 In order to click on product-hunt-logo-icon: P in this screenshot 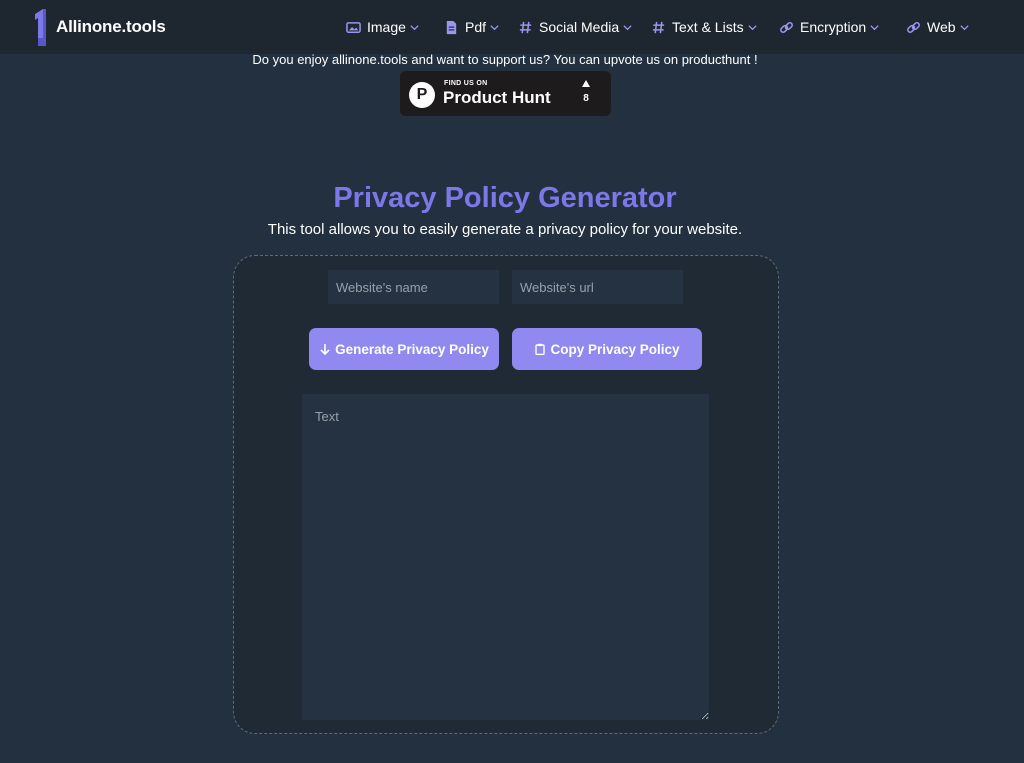, I will do `click(422, 95)`.